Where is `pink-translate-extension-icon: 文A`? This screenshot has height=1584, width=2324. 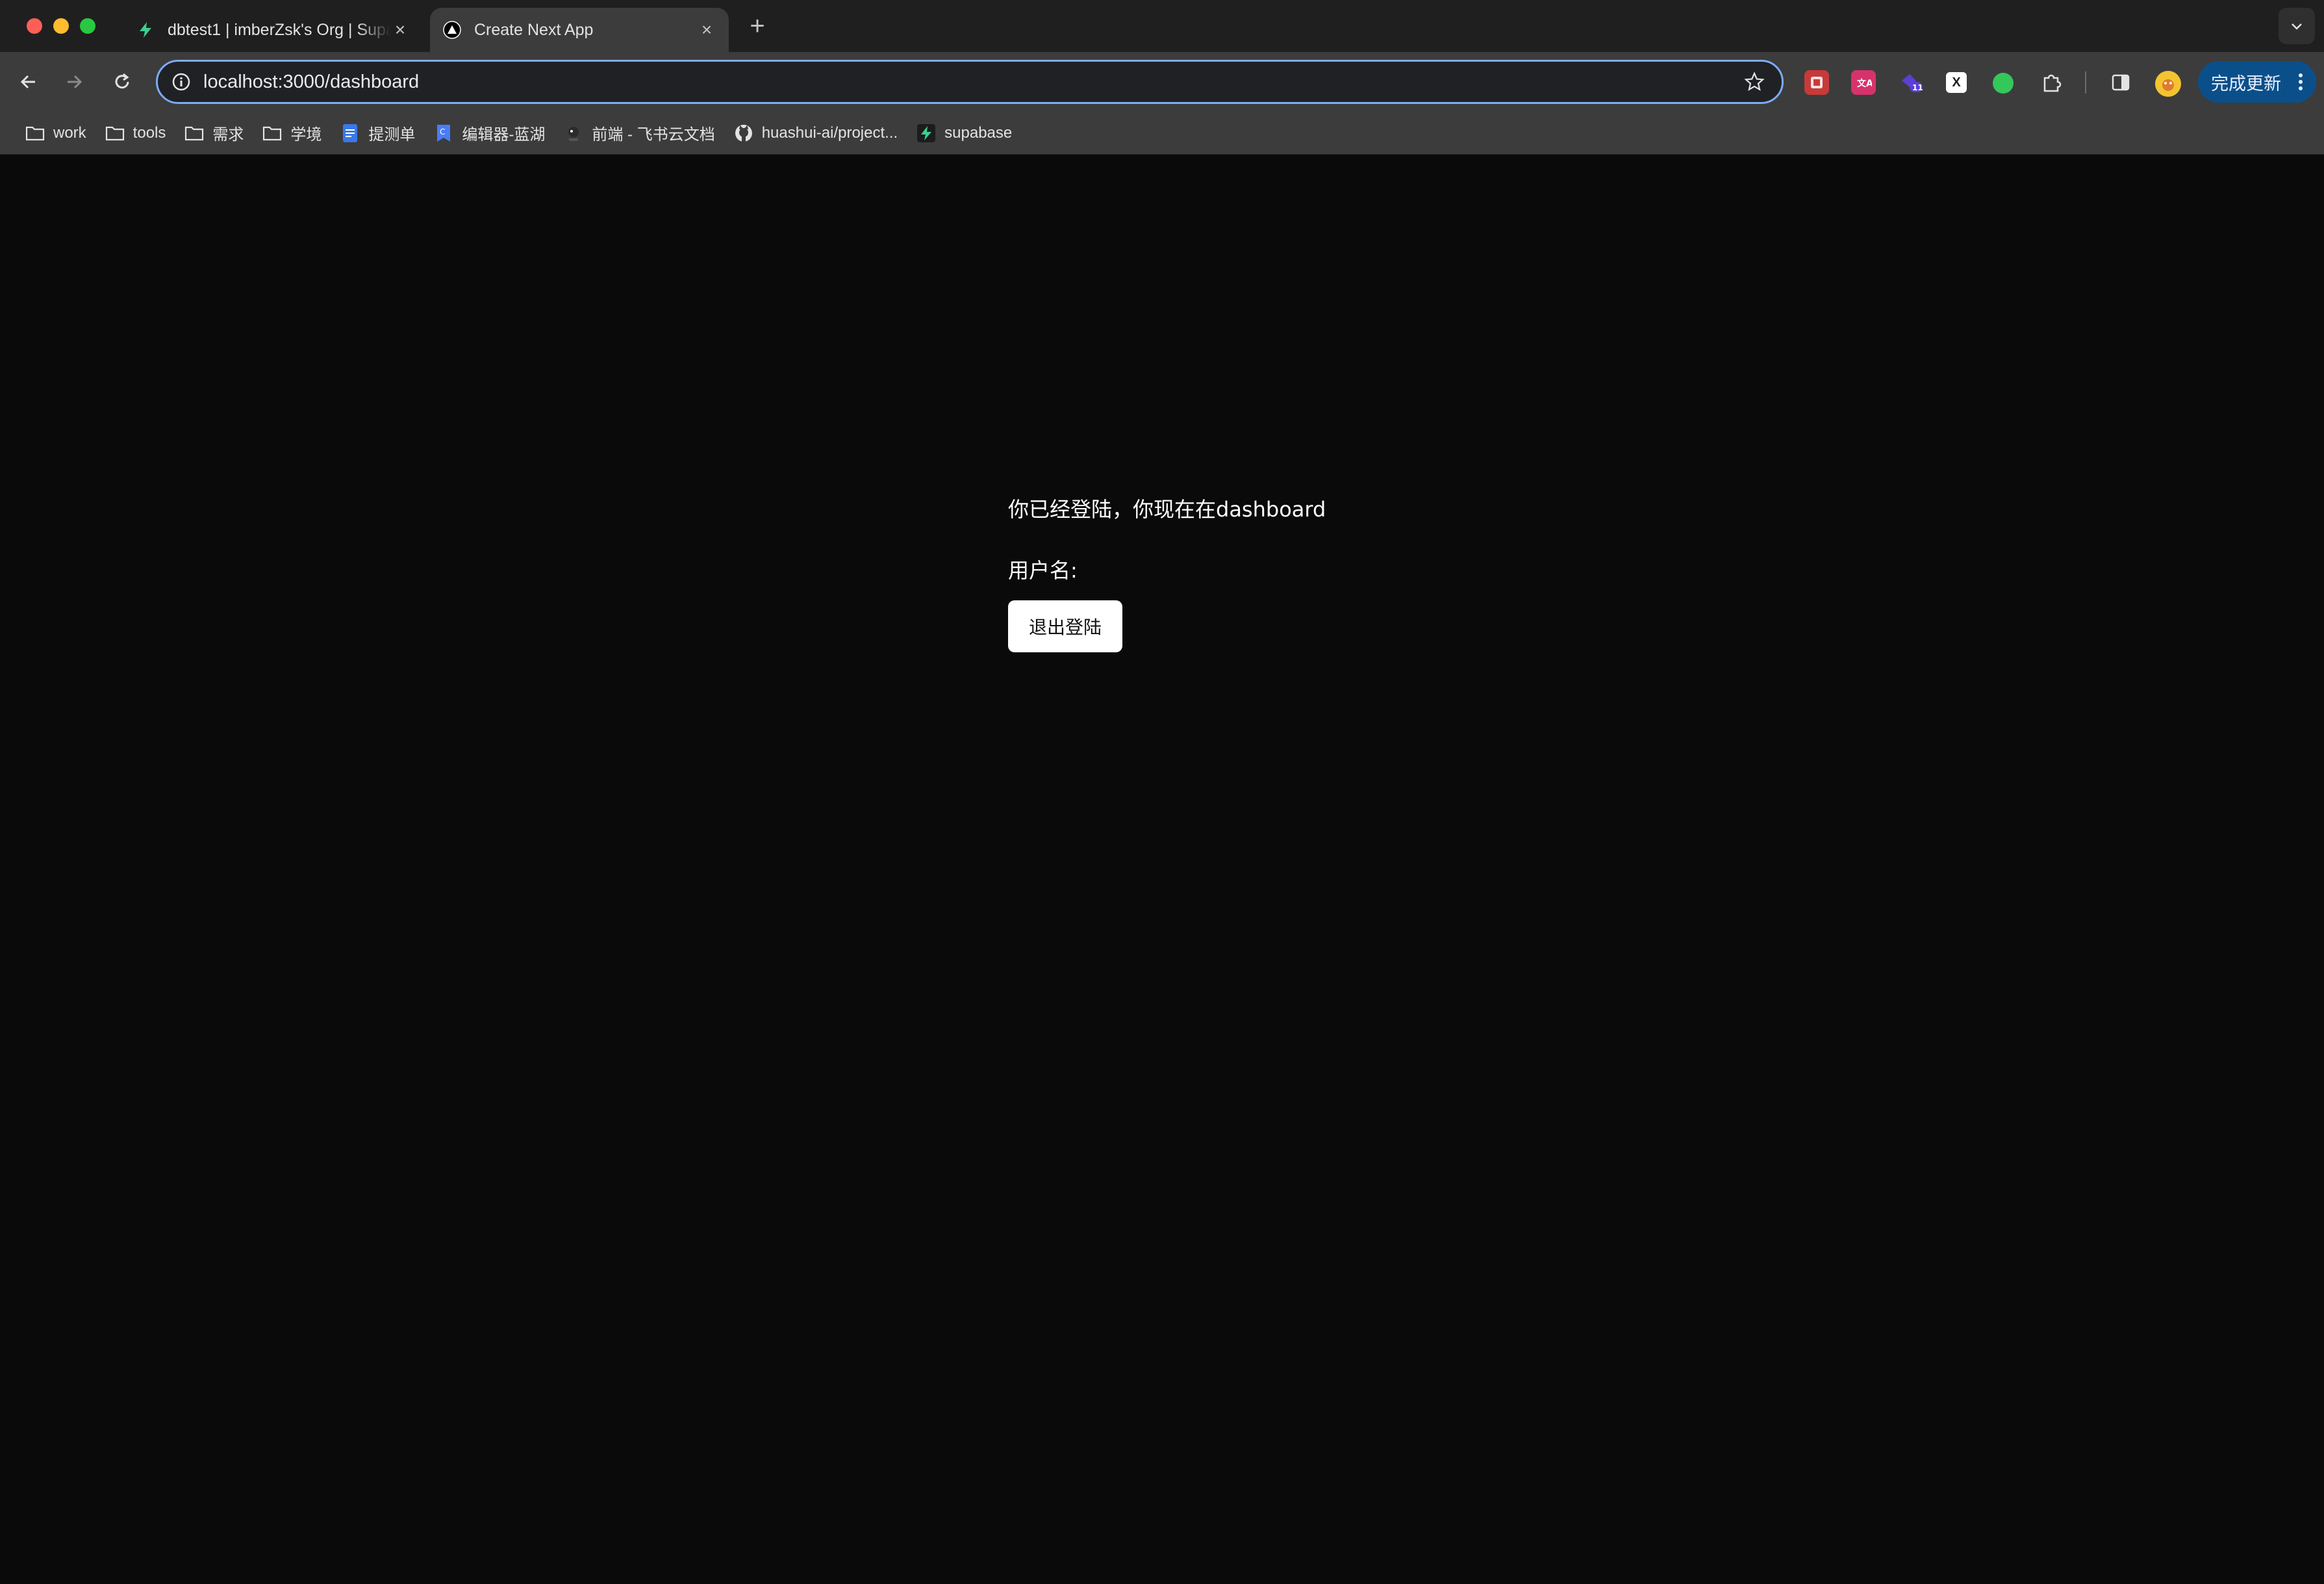 pink-translate-extension-icon: 文A is located at coordinates (1863, 83).